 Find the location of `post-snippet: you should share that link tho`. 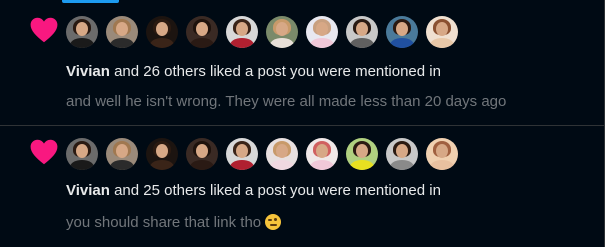

post-snippet: you should share that link tho is located at coordinates (174, 223).